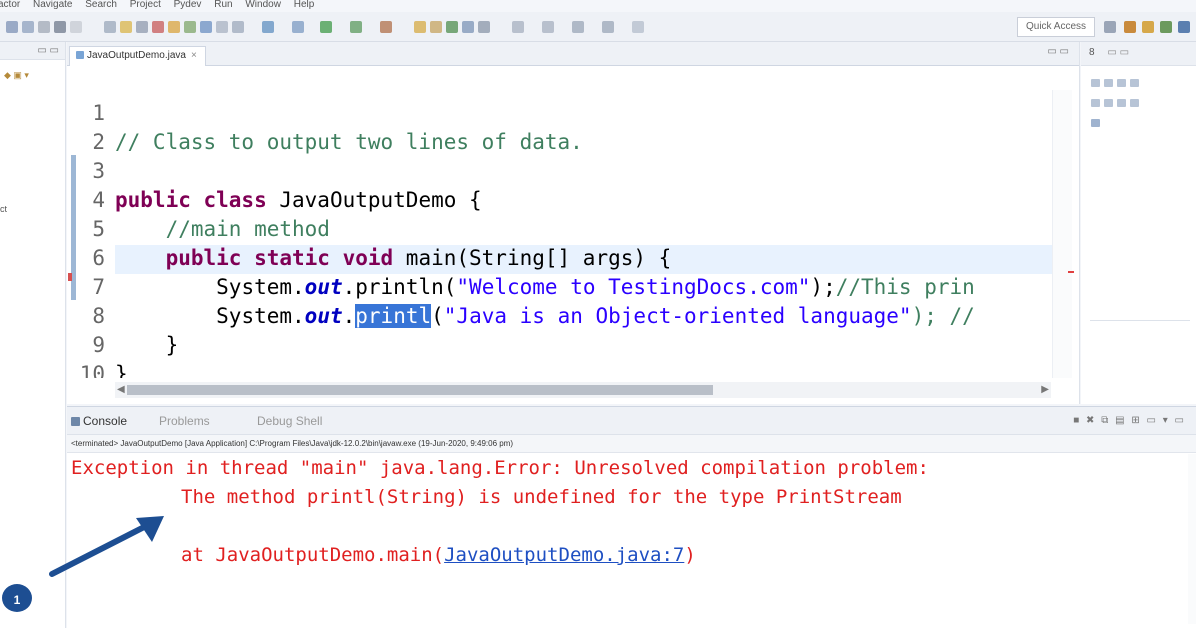 Image resolution: width=1196 pixels, height=628 pixels. Describe the element at coordinates (1148, 27) in the screenshot. I see `java-perspective-icon` at that location.